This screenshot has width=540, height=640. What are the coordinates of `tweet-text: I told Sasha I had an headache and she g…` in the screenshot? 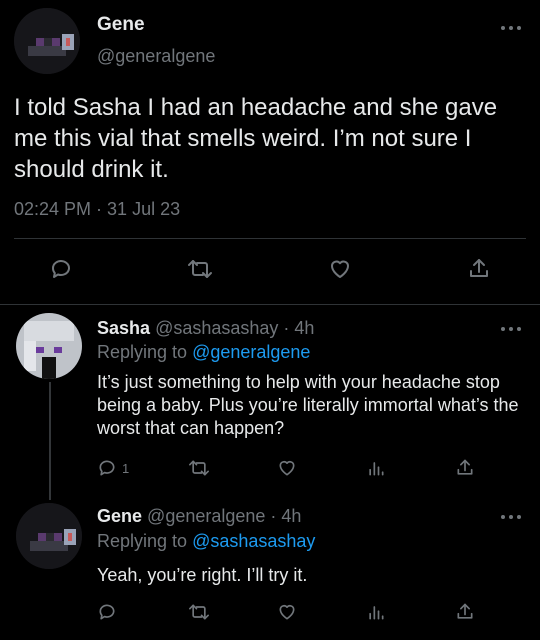 It's located at (256, 138).